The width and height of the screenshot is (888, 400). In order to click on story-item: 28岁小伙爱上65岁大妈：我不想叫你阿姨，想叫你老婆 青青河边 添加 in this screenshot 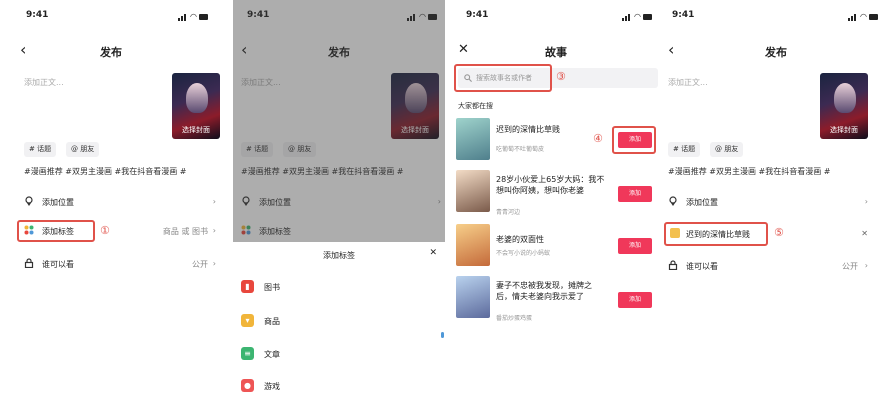, I will do `click(556, 194)`.